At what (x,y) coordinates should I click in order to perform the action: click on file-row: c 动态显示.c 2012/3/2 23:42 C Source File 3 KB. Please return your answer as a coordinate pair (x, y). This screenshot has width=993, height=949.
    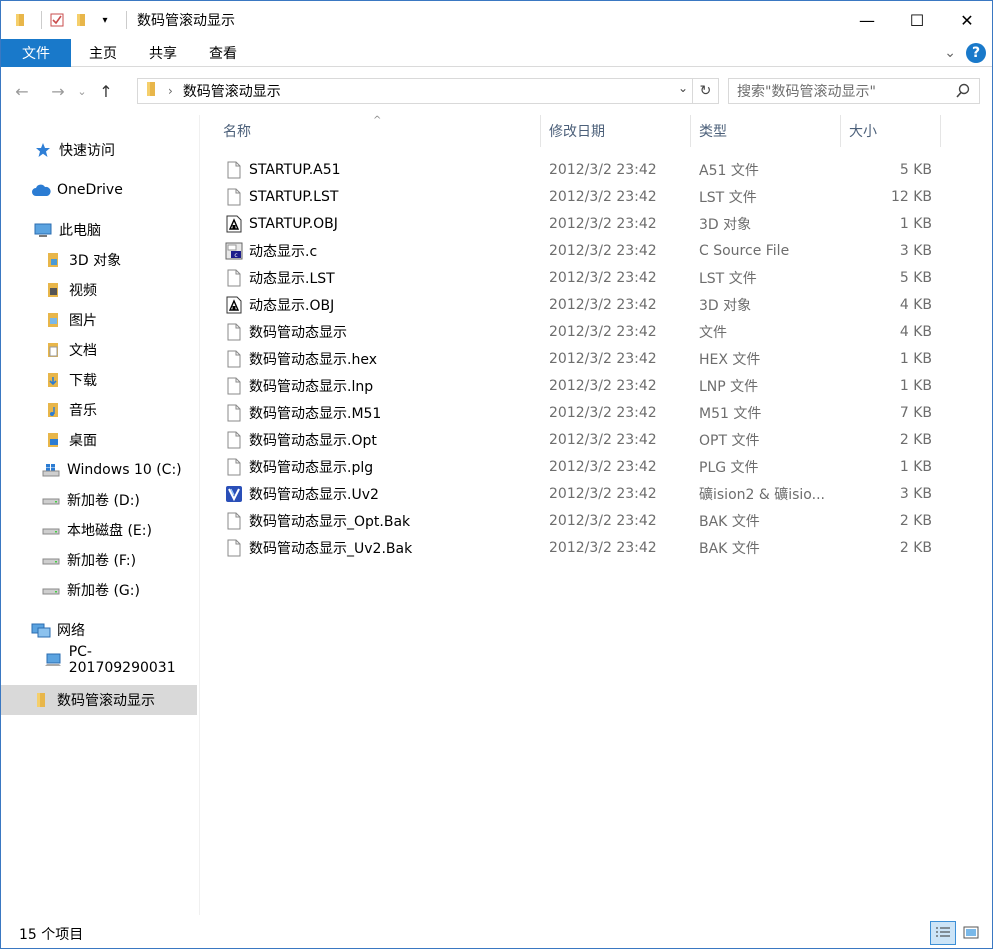
    Looking at the image, I should click on (571, 250).